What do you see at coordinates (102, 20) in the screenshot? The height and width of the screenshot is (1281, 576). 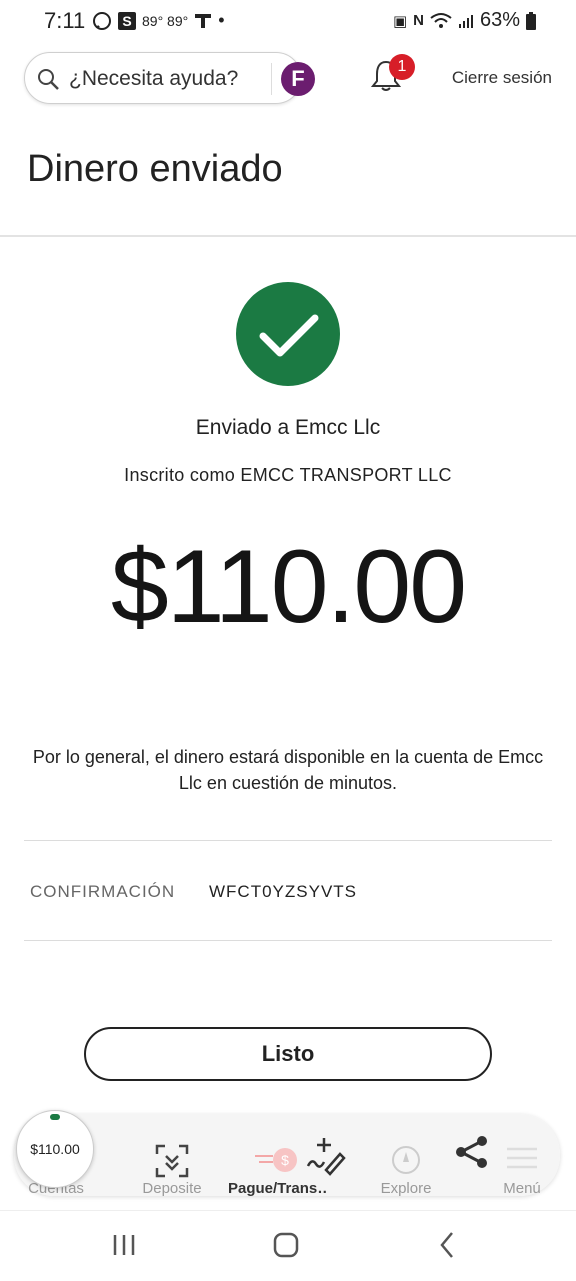 I see `whatsapp-icon` at bounding box center [102, 20].